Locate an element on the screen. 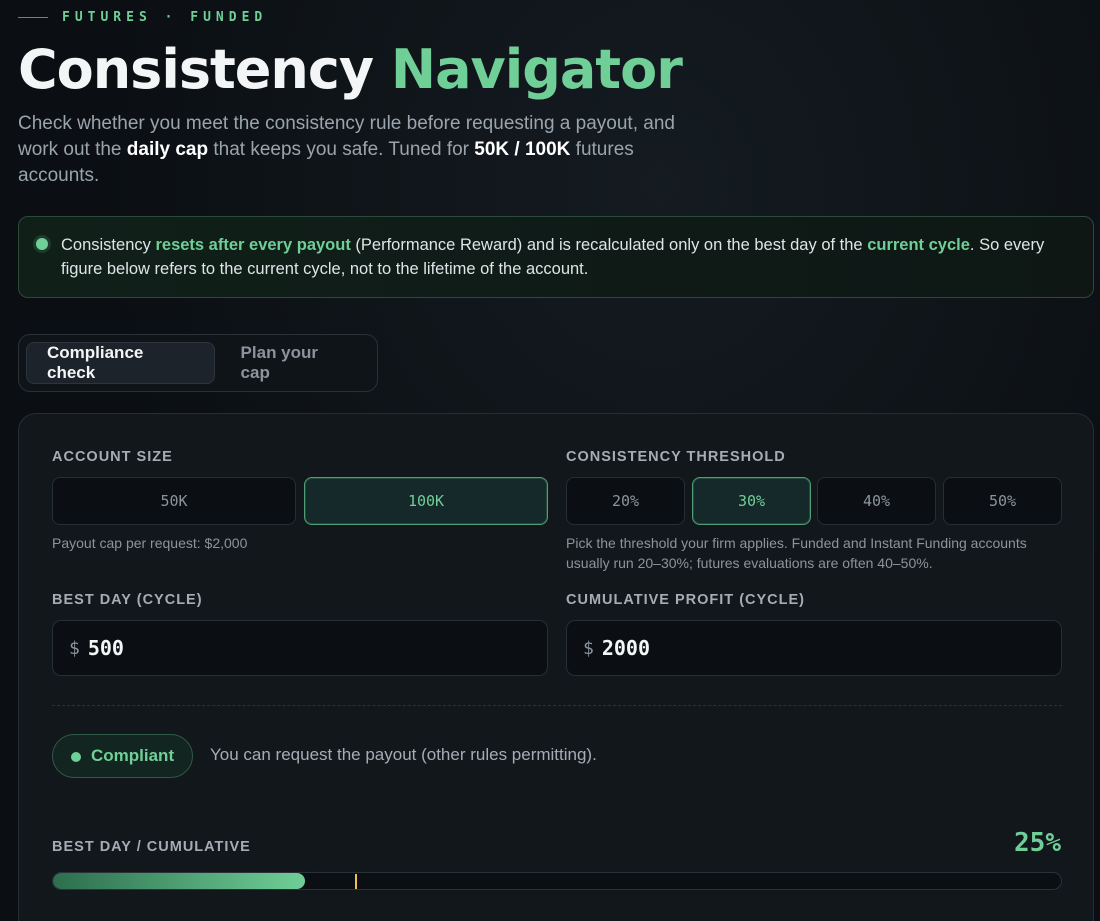 The image size is (1100, 921). threshold-option-30: 30% is located at coordinates (751, 501).